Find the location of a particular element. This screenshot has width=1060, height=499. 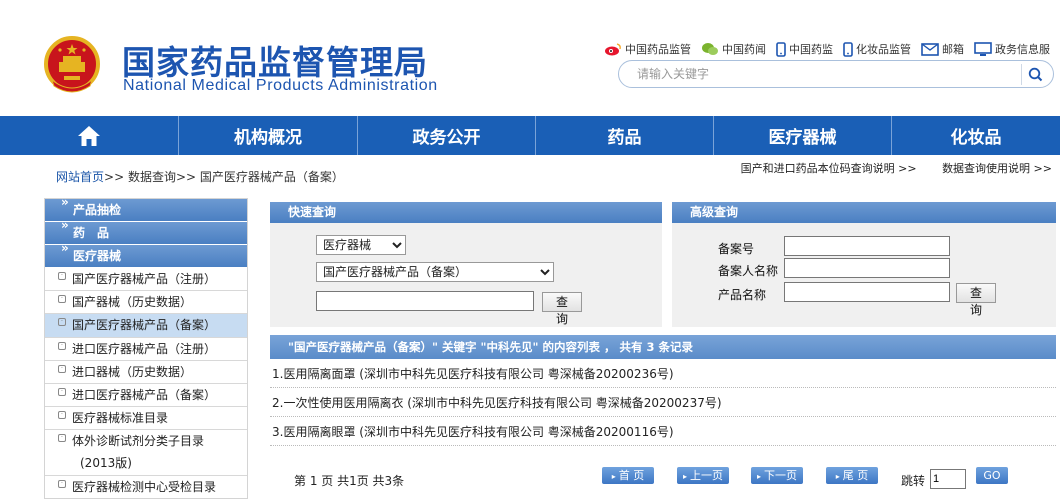

sidebar-item-label: 进口器械（历史数据） is located at coordinates (132, 371).